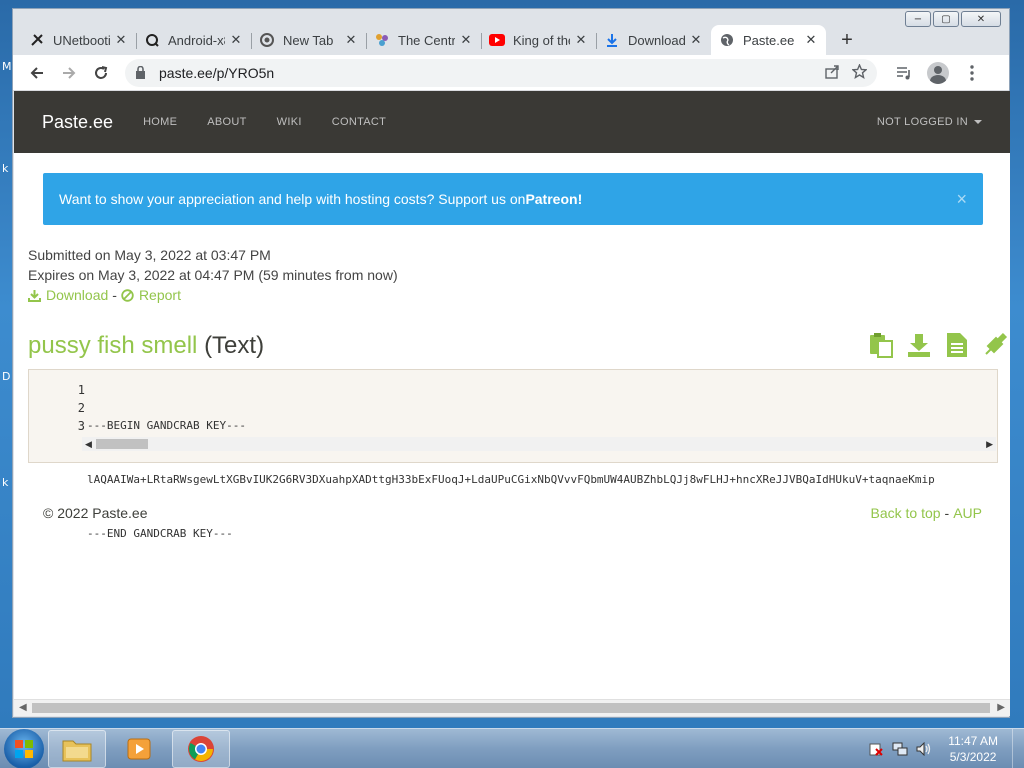 This screenshot has height=768, width=1024. I want to click on forward-button, so click(69, 73).